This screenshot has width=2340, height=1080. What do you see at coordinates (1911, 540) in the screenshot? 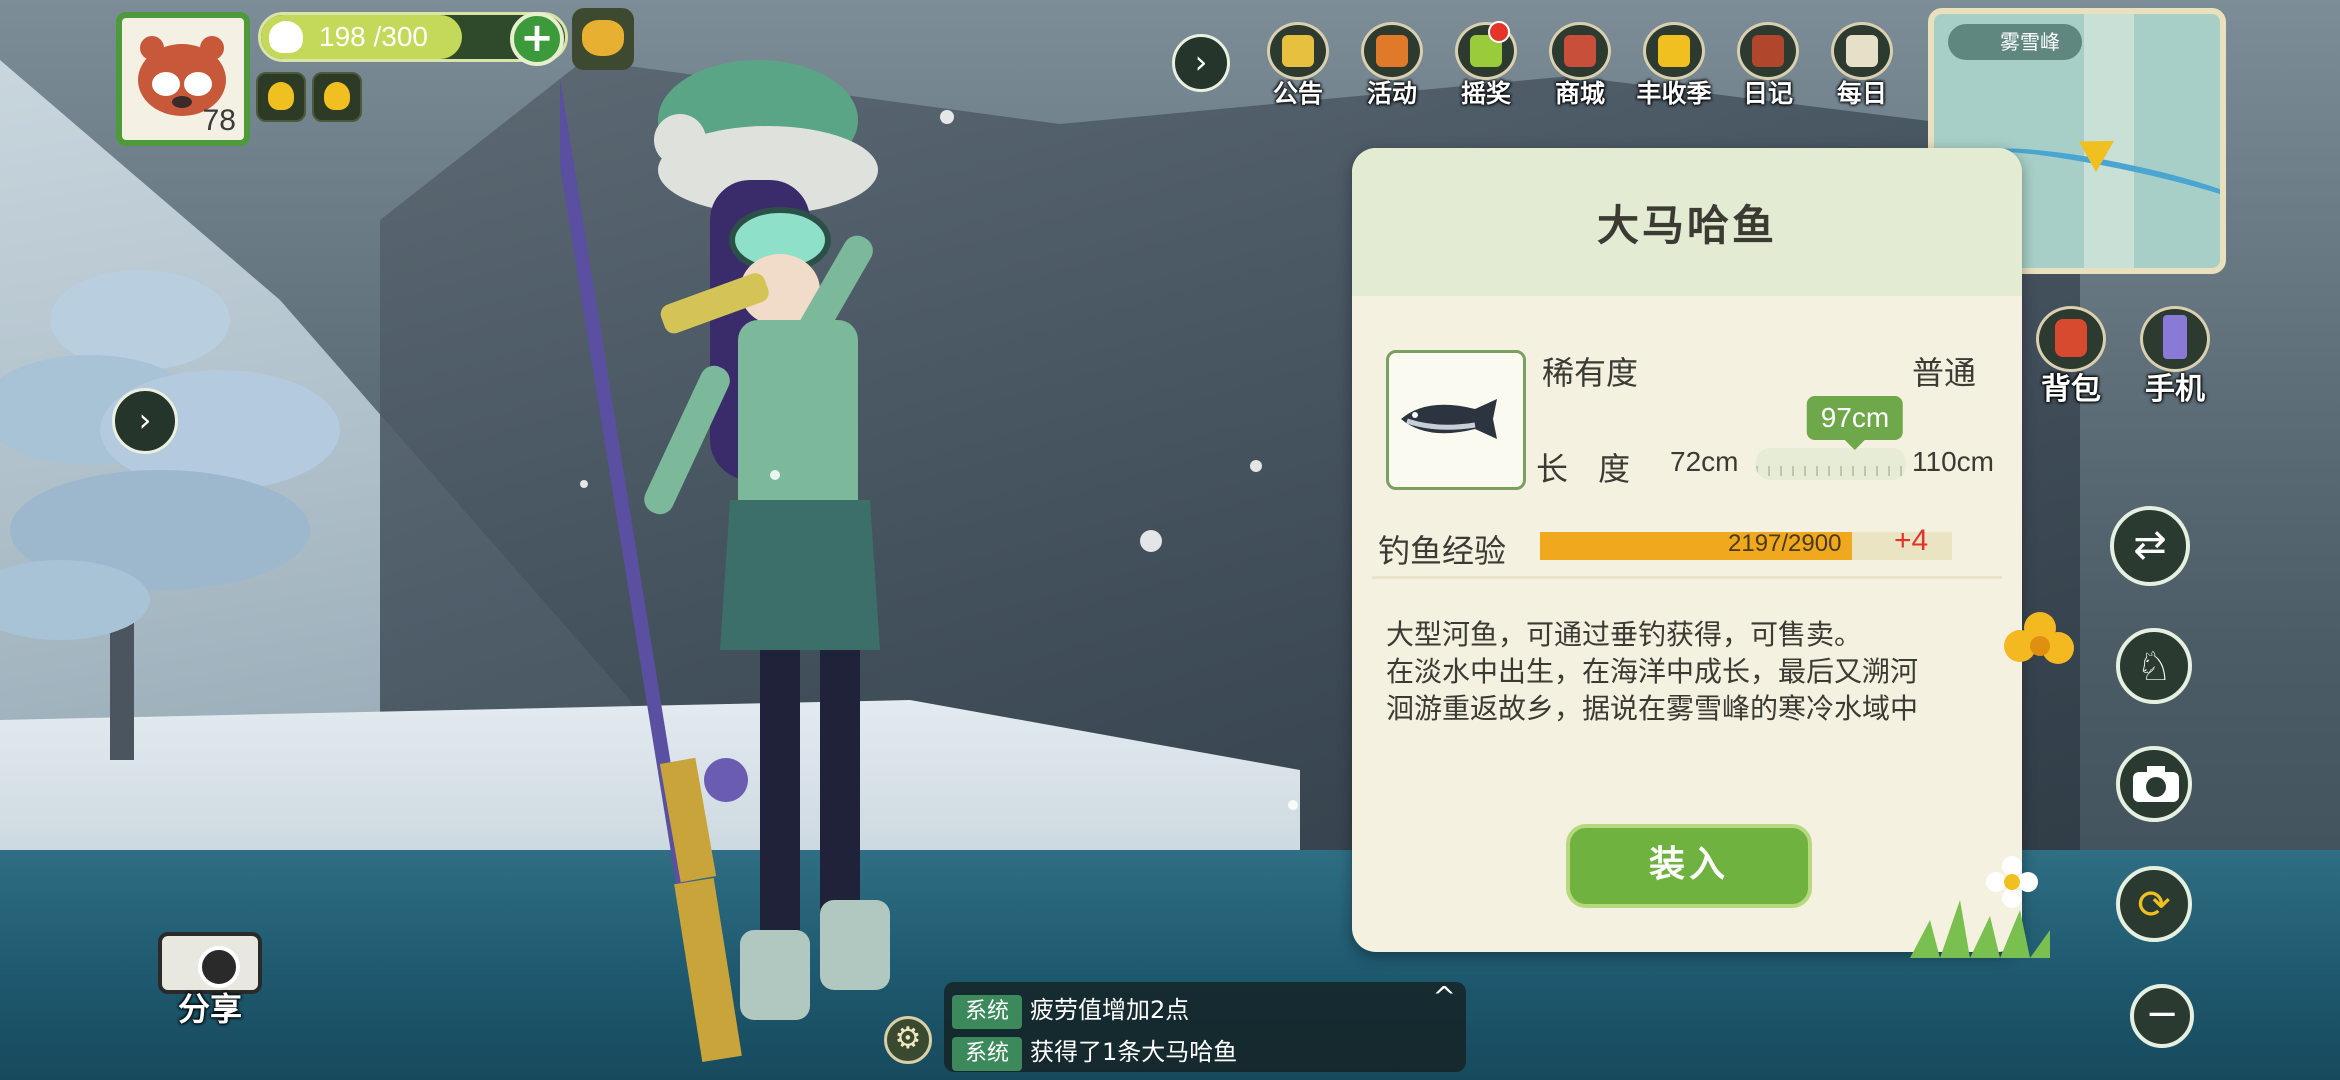
I see `fishing-exp-gain: +4` at bounding box center [1911, 540].